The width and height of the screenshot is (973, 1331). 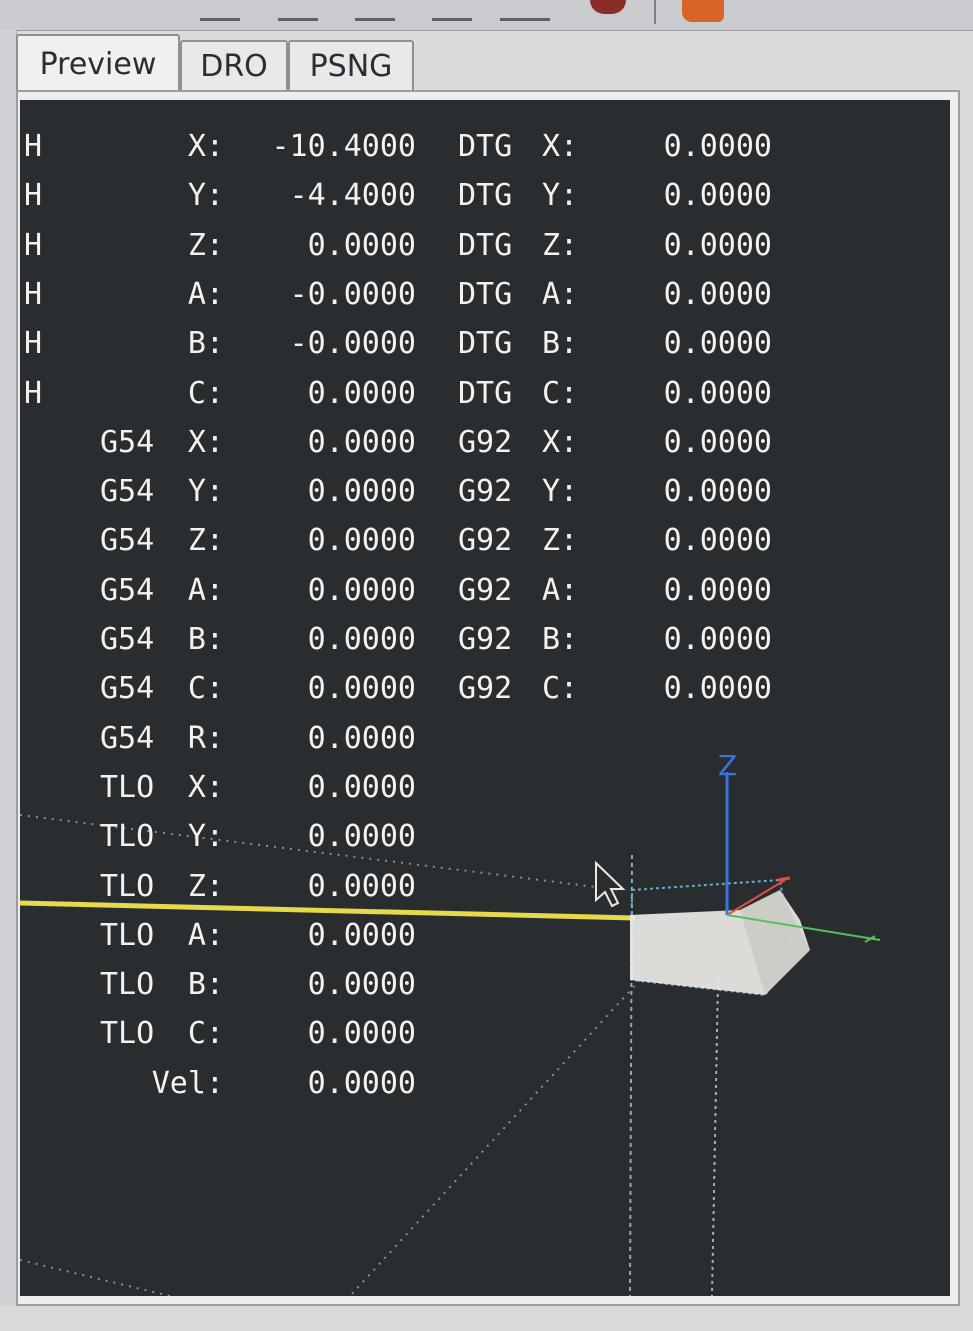 I want to click on axis-label: R:, so click(x=205, y=738).